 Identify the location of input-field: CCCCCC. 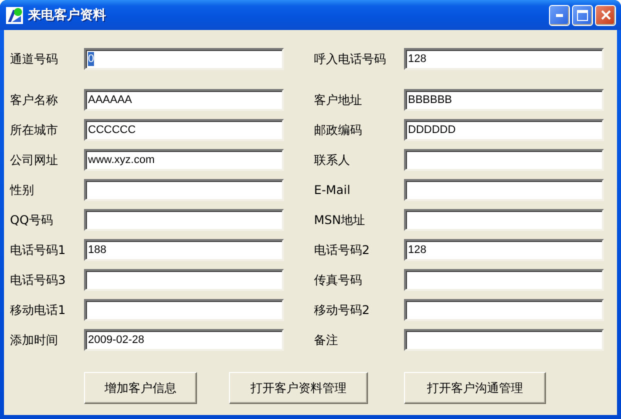
(184, 130).